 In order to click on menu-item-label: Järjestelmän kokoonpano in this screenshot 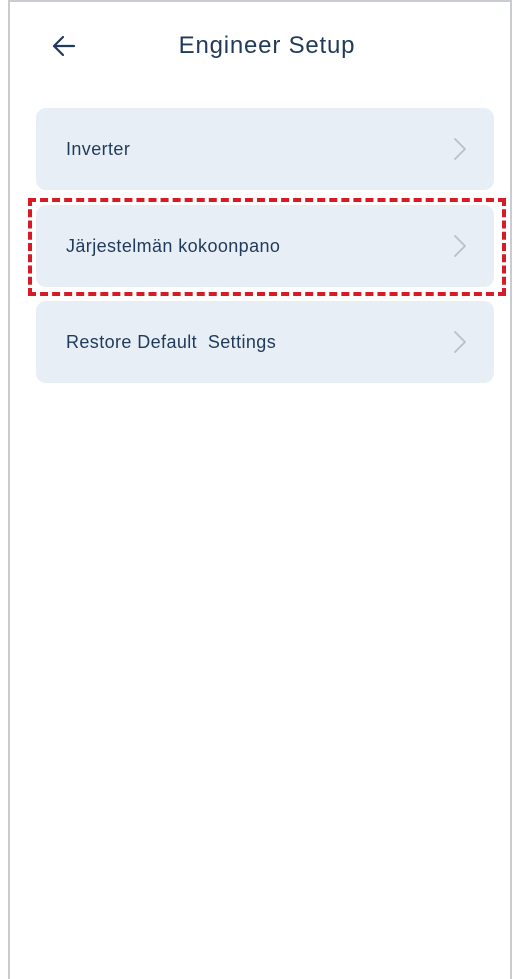, I will do `click(173, 246)`.